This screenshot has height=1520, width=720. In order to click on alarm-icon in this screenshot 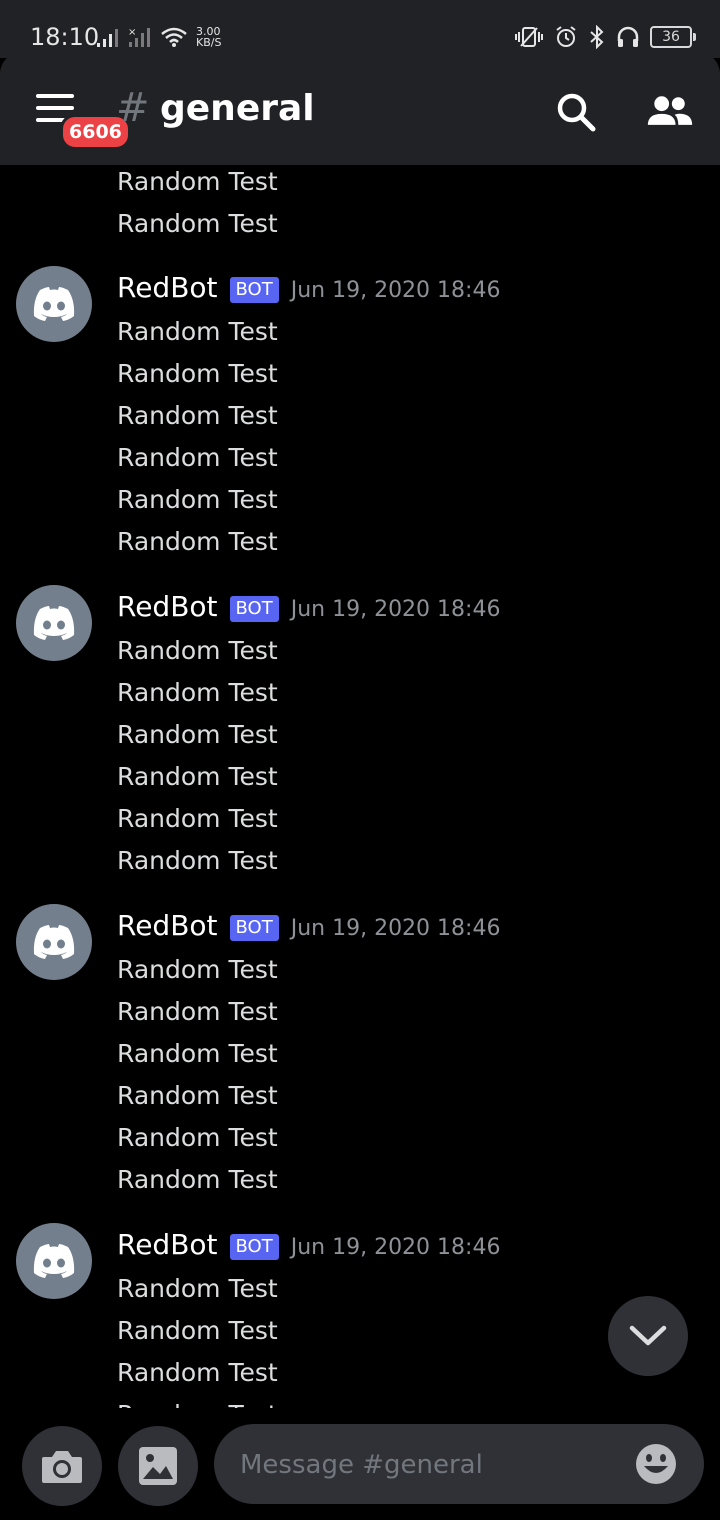, I will do `click(566, 36)`.